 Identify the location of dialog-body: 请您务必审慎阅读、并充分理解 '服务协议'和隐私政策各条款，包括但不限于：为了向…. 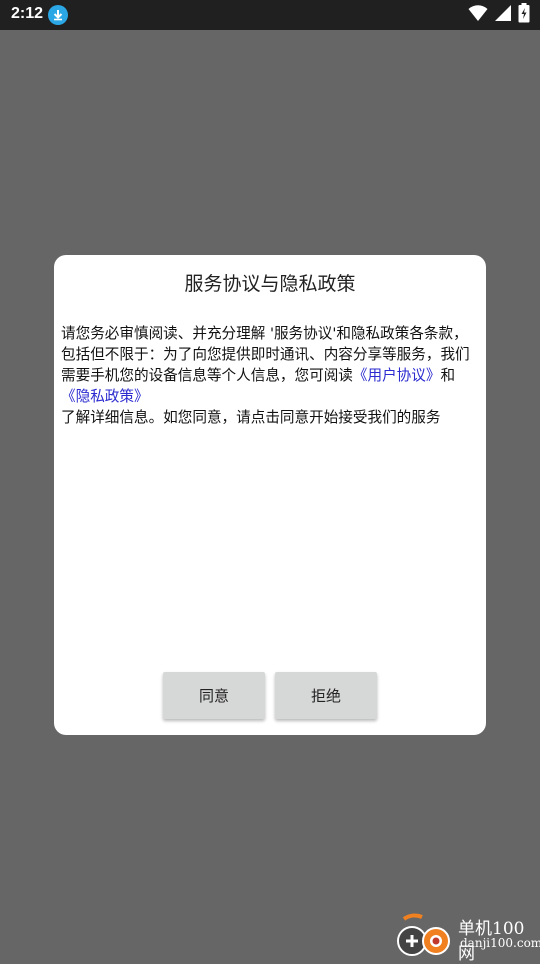
(270, 375).